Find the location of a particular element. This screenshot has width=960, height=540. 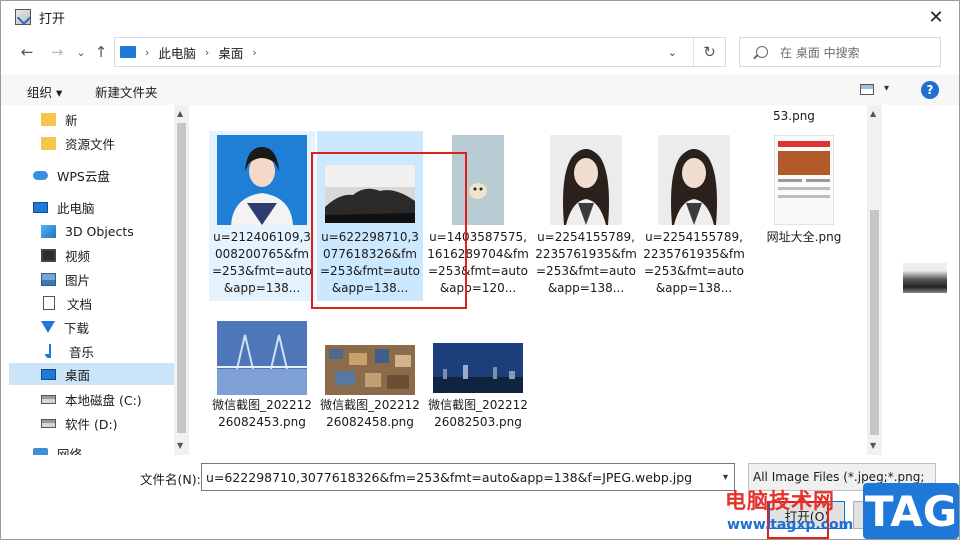

sidebar-item-network: 网络 is located at coordinates (111, 448).